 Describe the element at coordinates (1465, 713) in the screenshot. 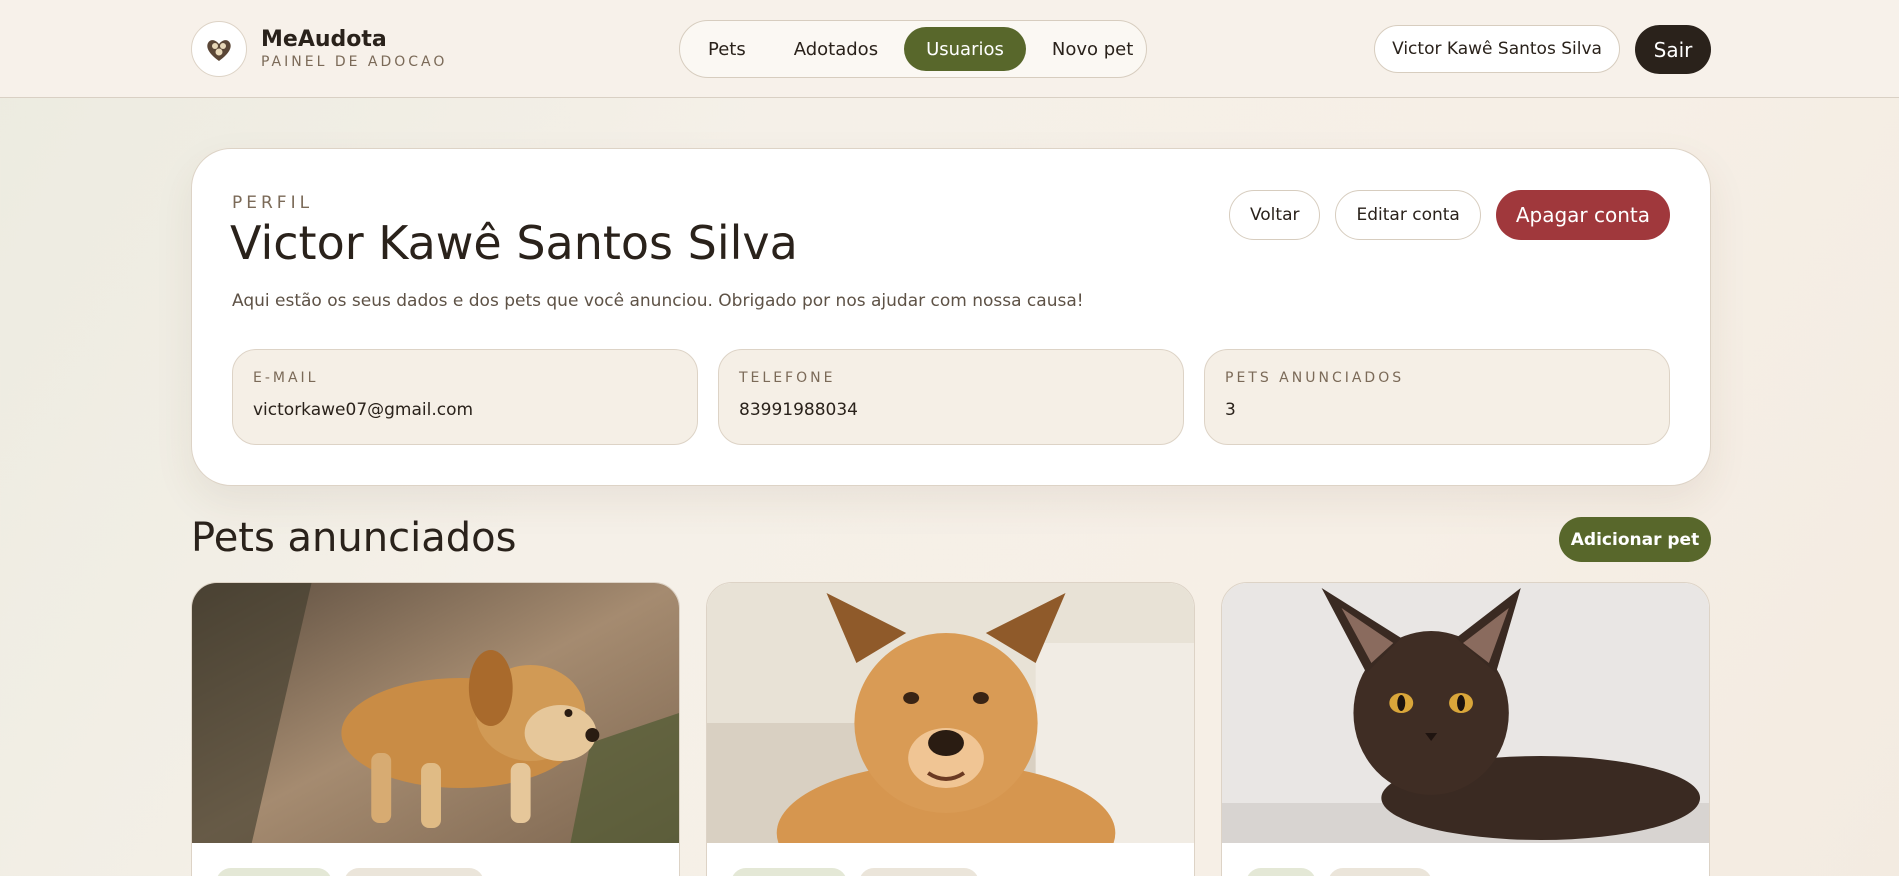

I see `cat-photo` at that location.